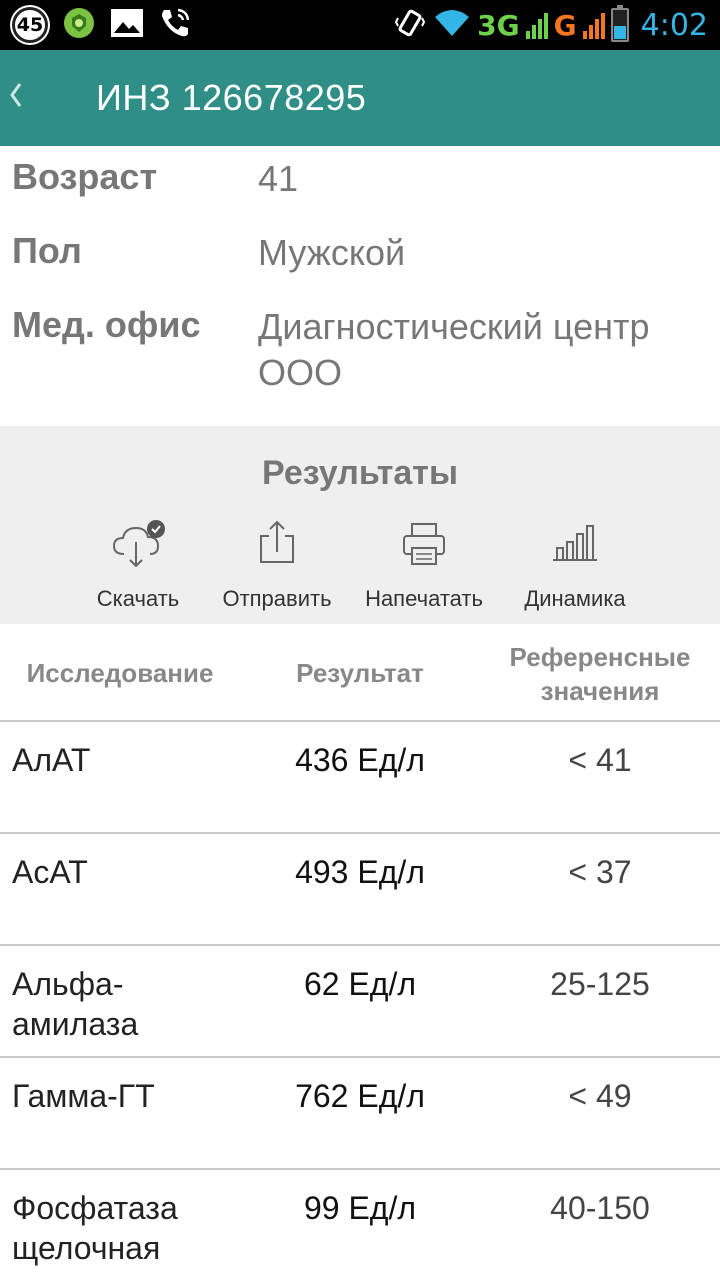 The image size is (720, 1282). Describe the element at coordinates (75, 1004) in the screenshot. I see `cell-study: Альфа-амилаза` at that location.